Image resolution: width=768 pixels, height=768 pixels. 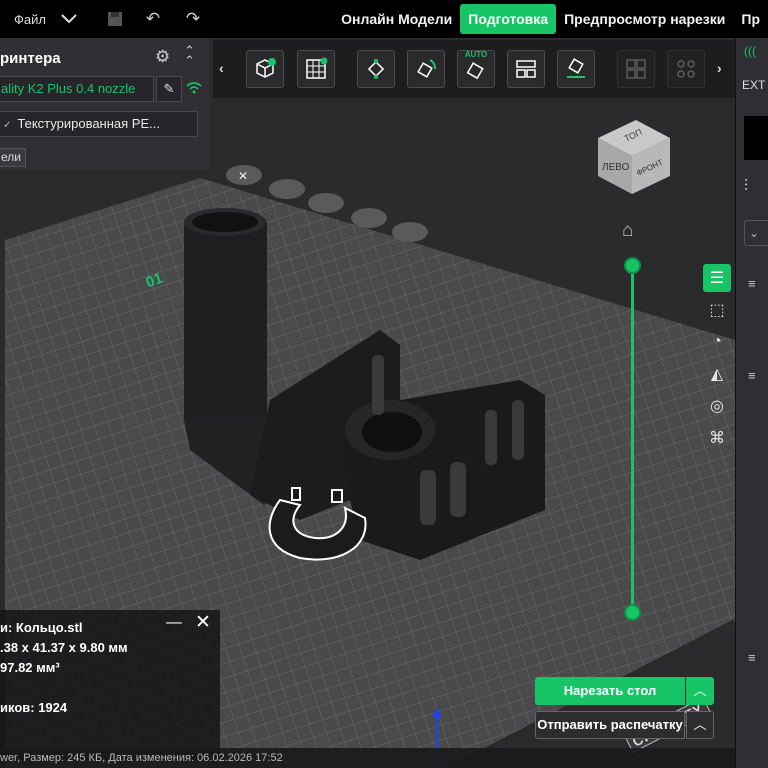 I want to click on orient-icon, so click(x=427, y=68).